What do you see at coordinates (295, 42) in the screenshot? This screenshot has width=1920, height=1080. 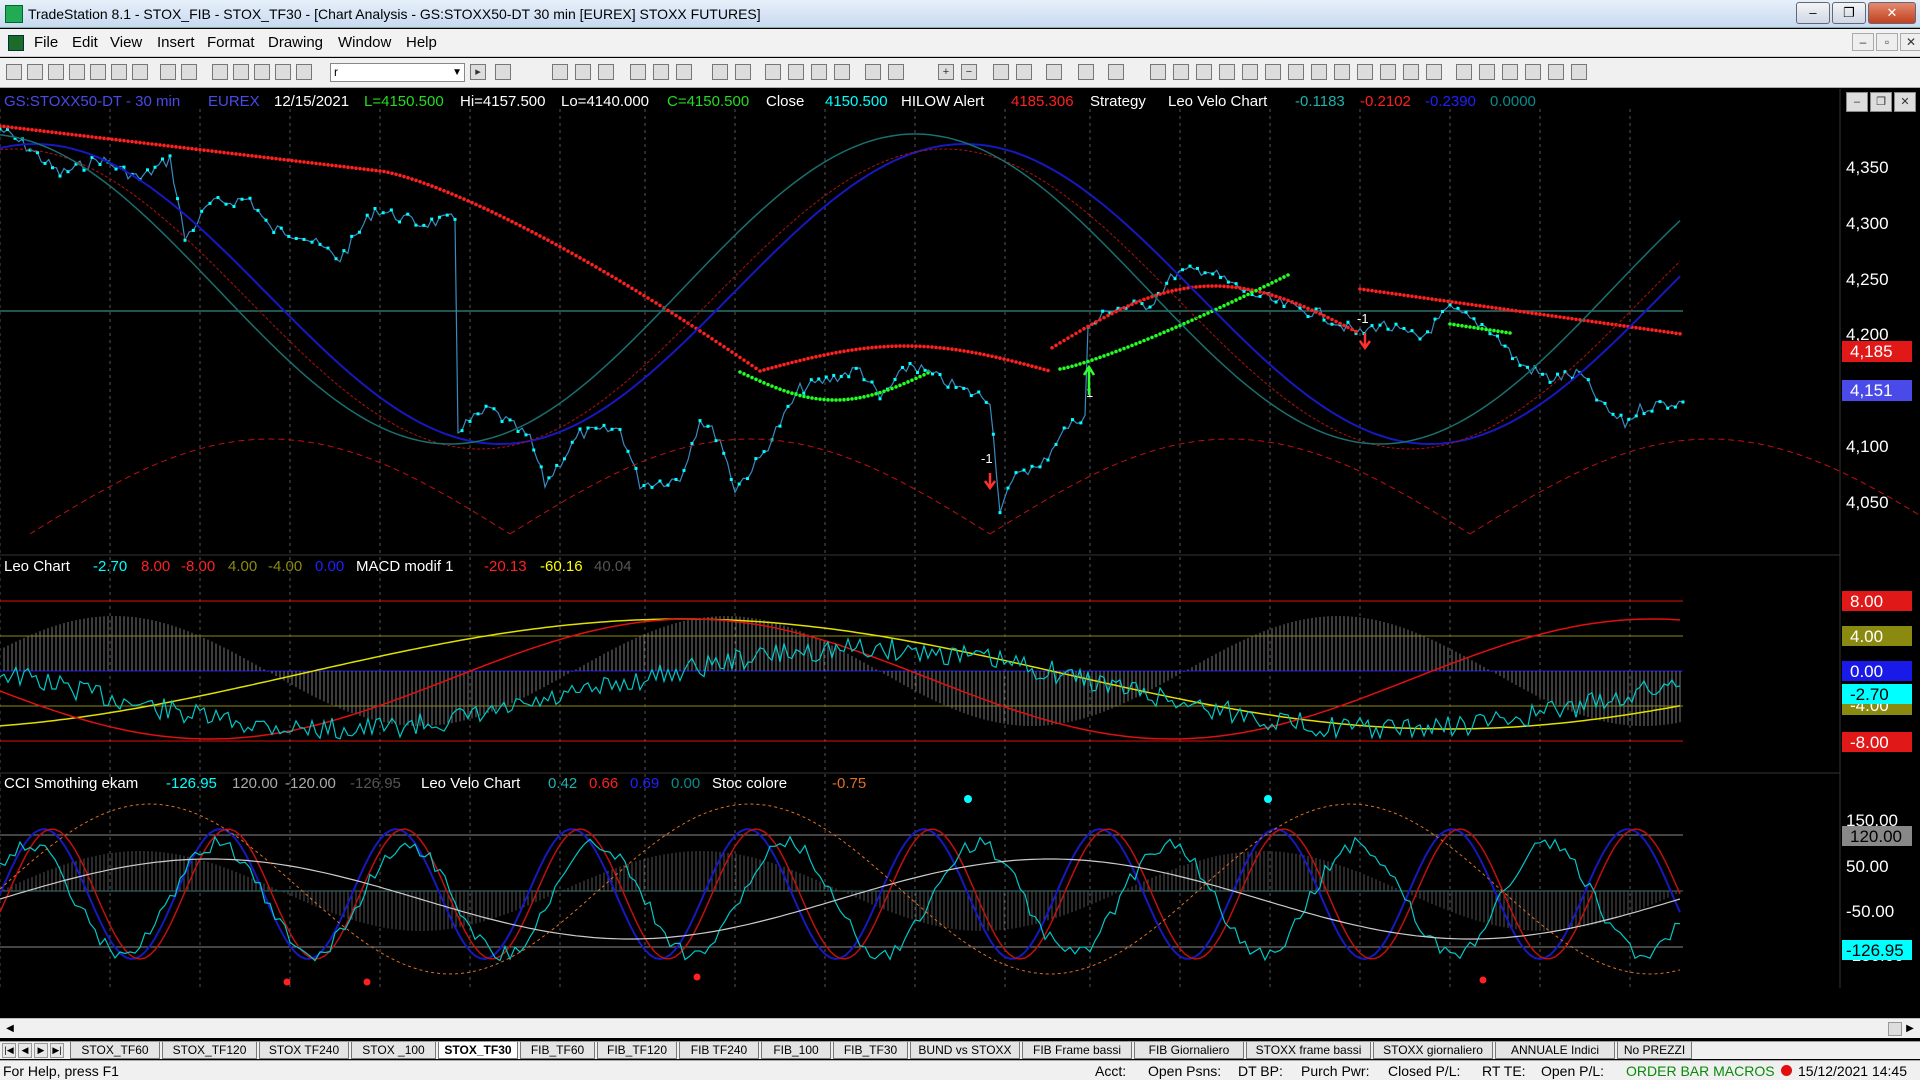 I see `menu-drawing: Drawing` at bounding box center [295, 42].